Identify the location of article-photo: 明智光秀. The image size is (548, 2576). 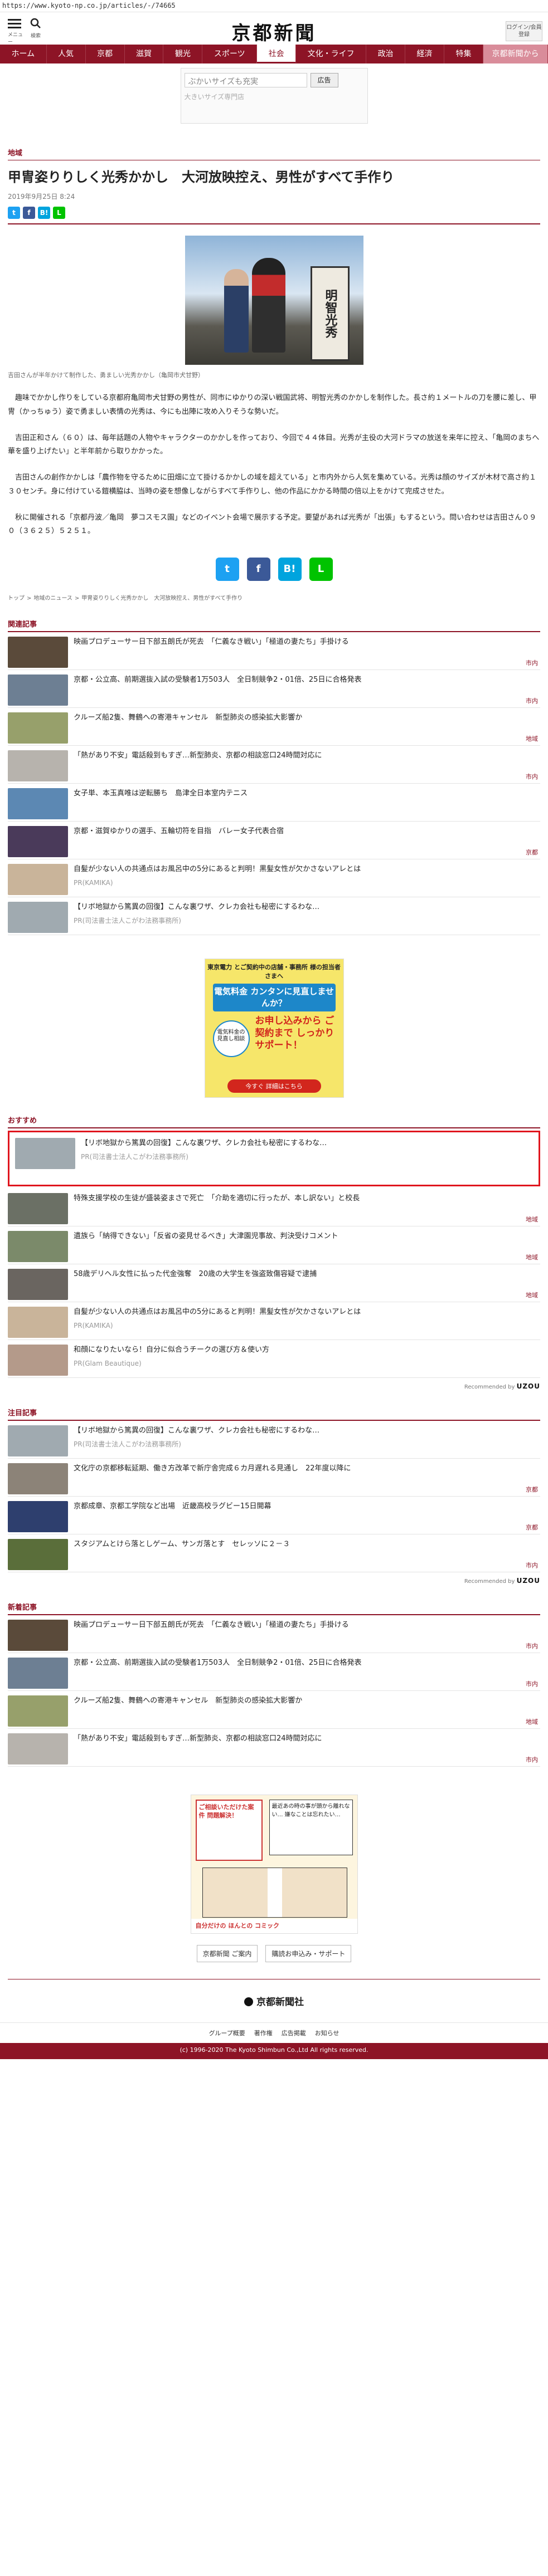
(274, 300).